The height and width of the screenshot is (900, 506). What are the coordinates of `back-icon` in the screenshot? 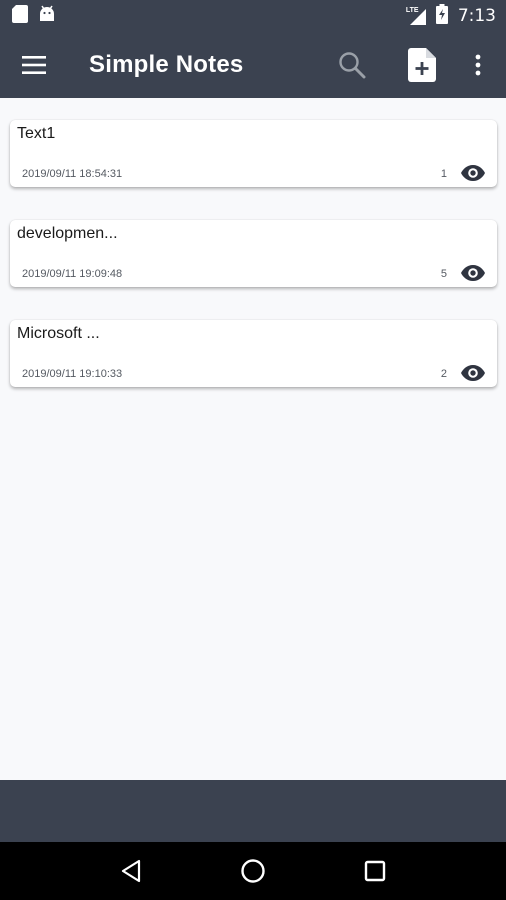 It's located at (131, 871).